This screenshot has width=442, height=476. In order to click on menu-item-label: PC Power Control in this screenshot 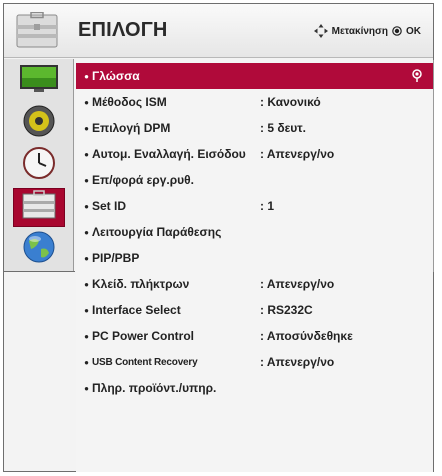, I will do `click(143, 336)`.